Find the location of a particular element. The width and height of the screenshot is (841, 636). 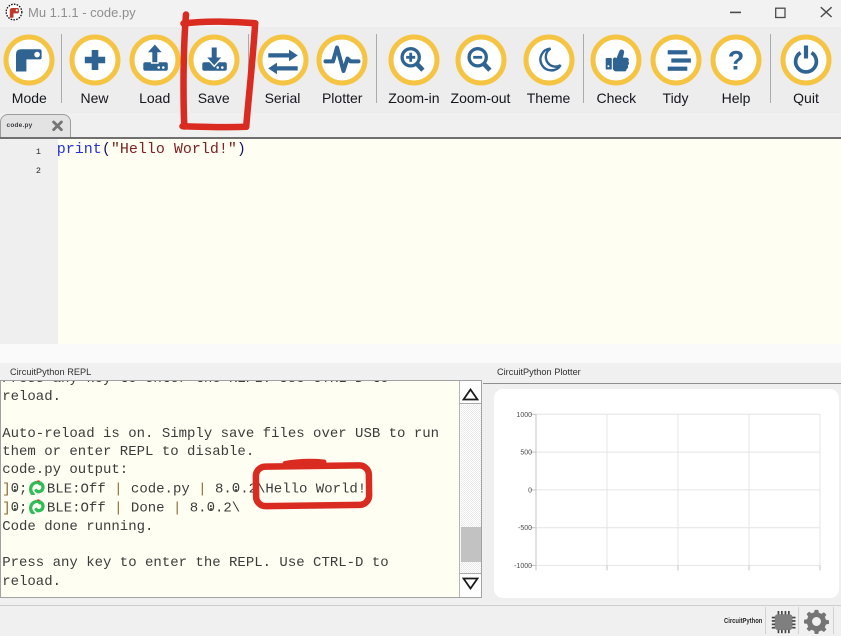

svg-text: 0 is located at coordinates (530, 490).